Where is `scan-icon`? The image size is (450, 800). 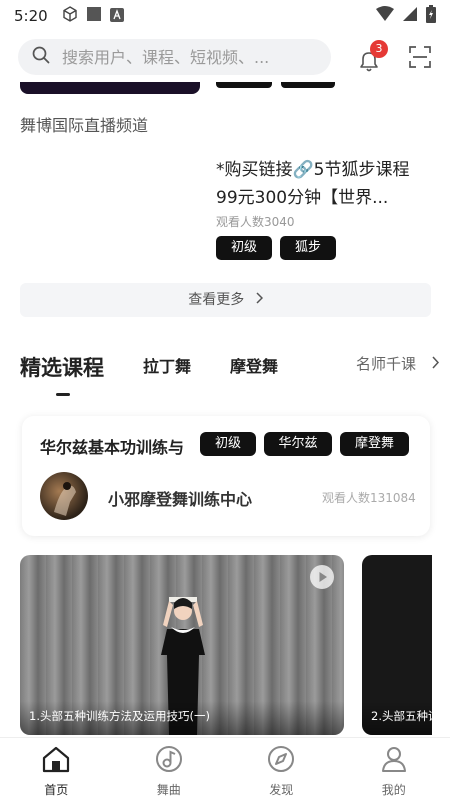 scan-icon is located at coordinates (420, 59).